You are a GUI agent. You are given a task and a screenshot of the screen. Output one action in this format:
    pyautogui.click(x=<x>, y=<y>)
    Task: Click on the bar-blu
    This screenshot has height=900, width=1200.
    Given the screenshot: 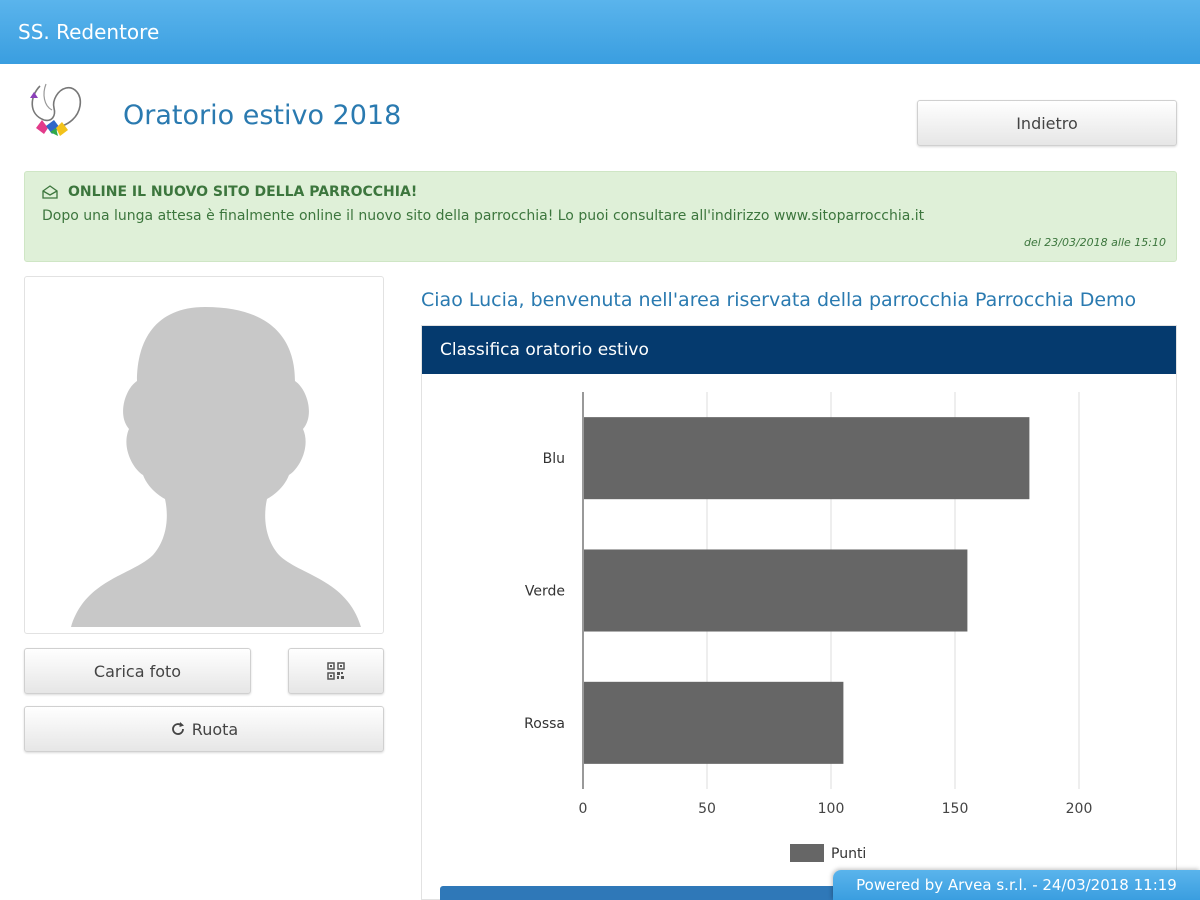 What is the action you would take?
    pyautogui.click(x=807, y=458)
    